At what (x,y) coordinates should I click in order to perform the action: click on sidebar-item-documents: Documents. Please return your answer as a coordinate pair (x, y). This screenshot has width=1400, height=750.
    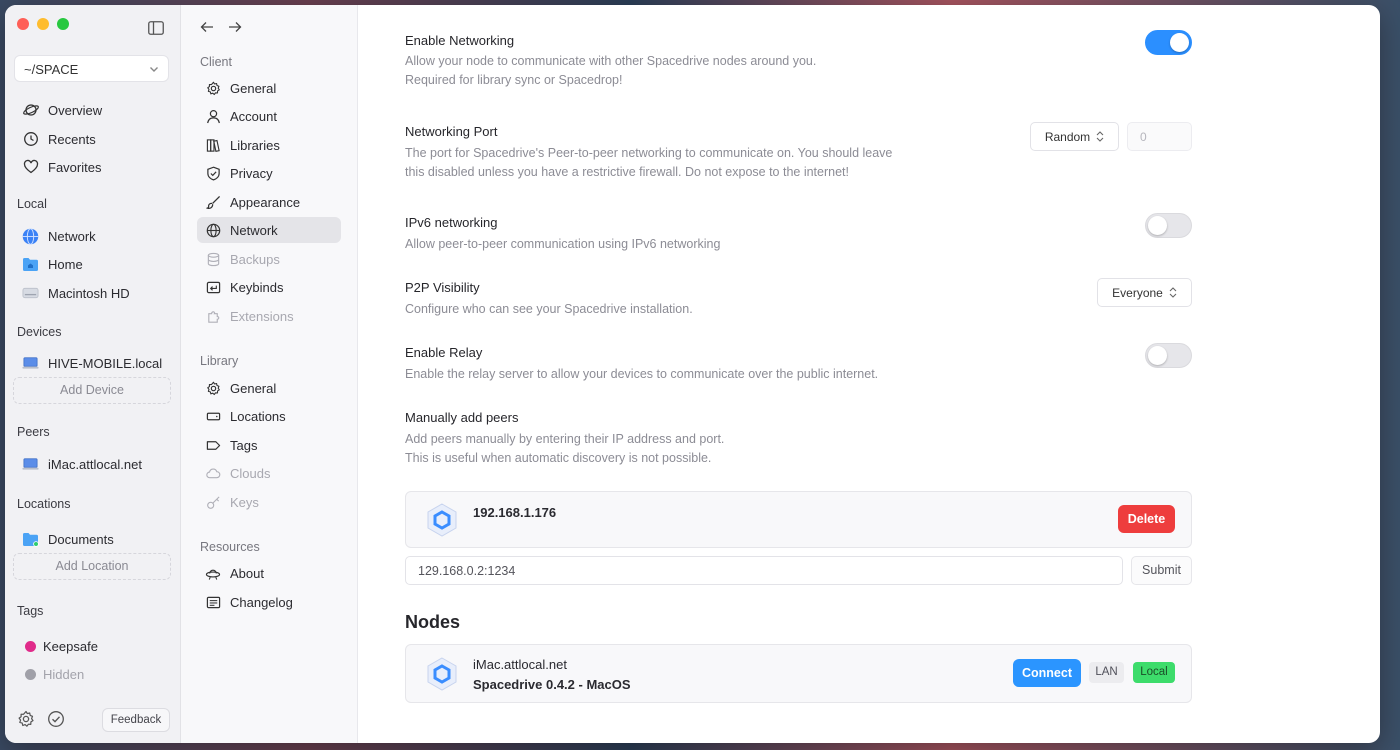
    Looking at the image, I should click on (68, 539).